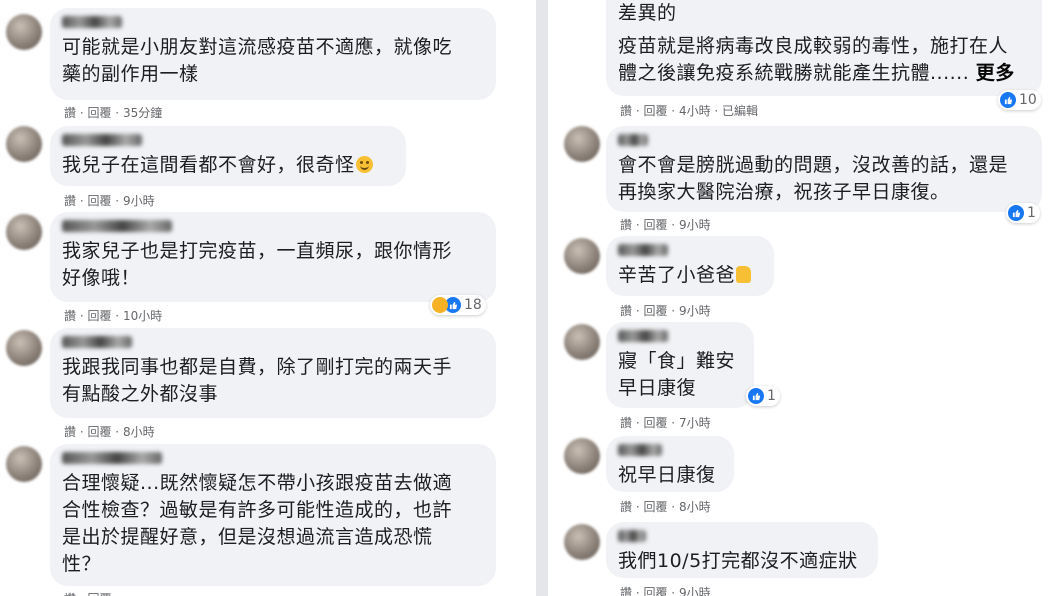 Image resolution: width=1060 pixels, height=596 pixels. Describe the element at coordinates (647, 13) in the screenshot. I see `comment-text-top: 差異的` at that location.